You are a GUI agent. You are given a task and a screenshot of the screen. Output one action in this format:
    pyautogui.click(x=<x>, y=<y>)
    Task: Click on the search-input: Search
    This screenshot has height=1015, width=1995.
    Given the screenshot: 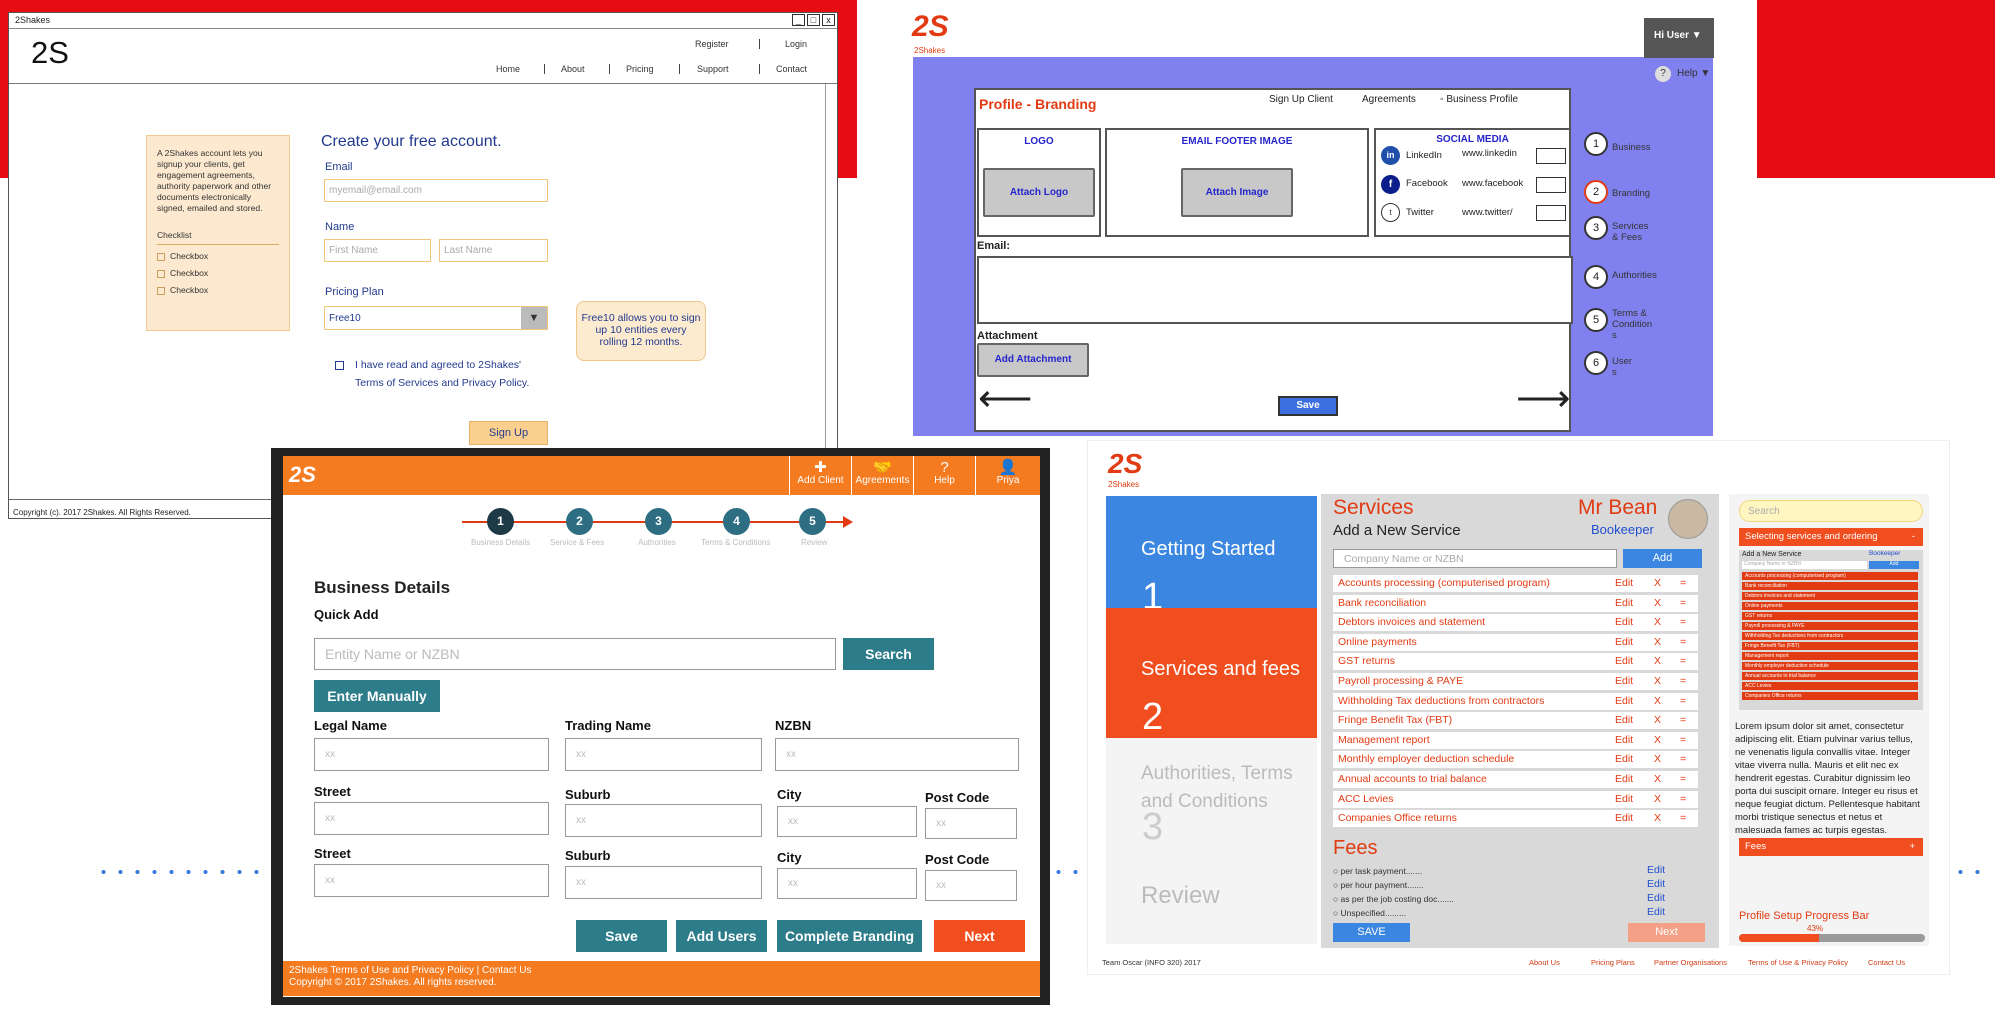 What is the action you would take?
    pyautogui.click(x=1831, y=511)
    